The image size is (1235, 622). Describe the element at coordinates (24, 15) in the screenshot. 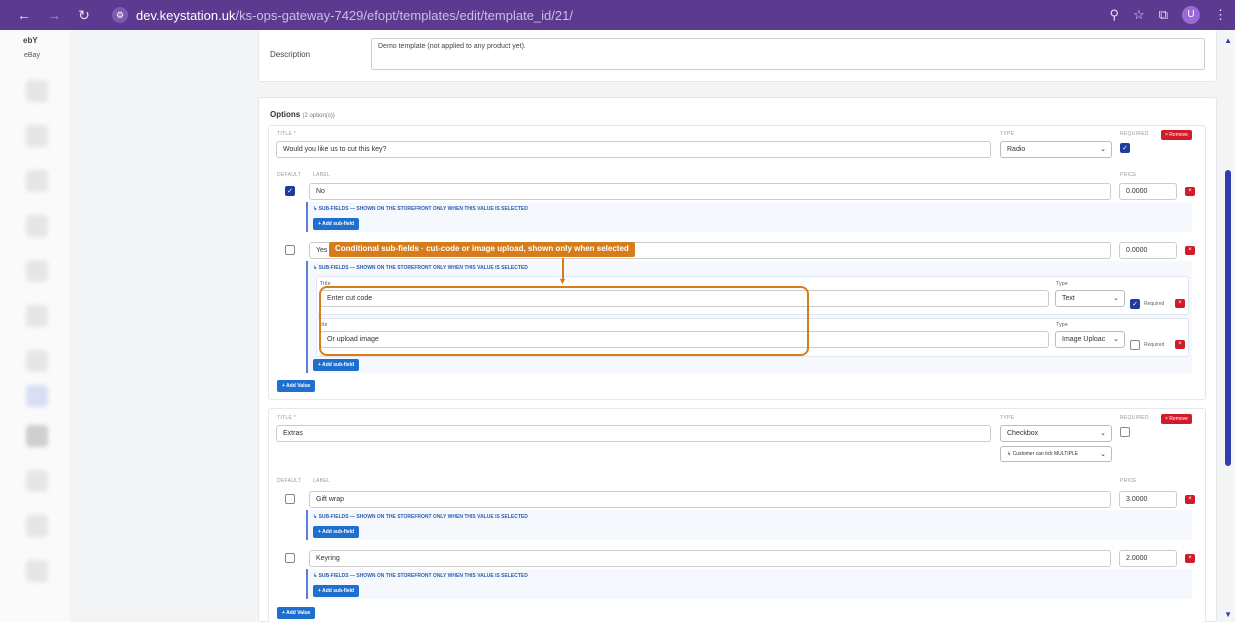

I see `back-icon: ←` at that location.